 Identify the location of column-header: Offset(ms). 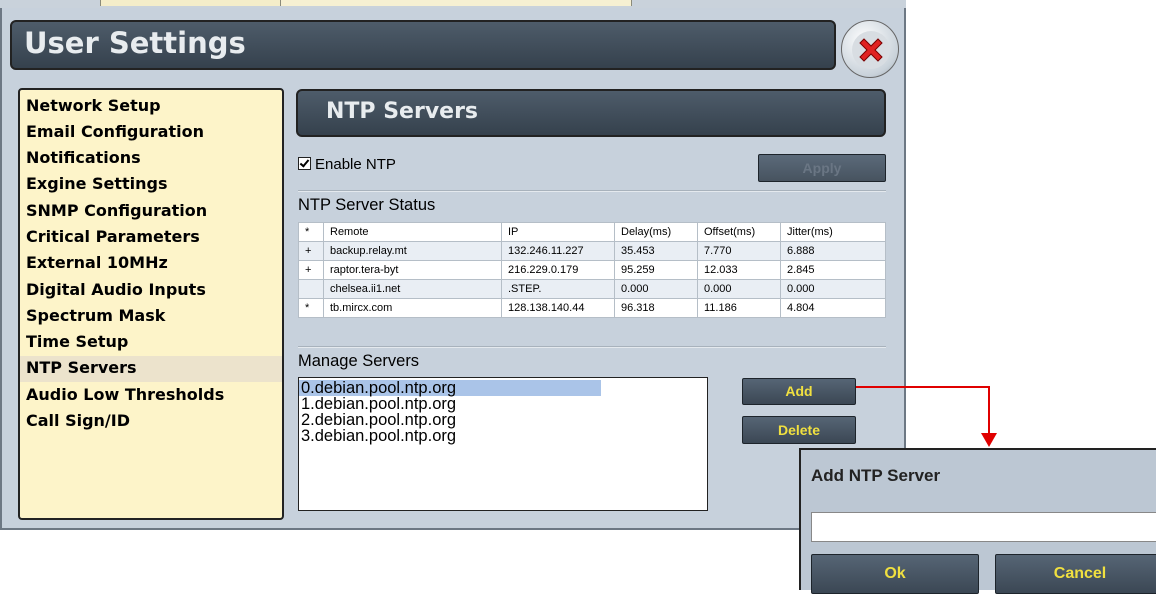
(739, 232).